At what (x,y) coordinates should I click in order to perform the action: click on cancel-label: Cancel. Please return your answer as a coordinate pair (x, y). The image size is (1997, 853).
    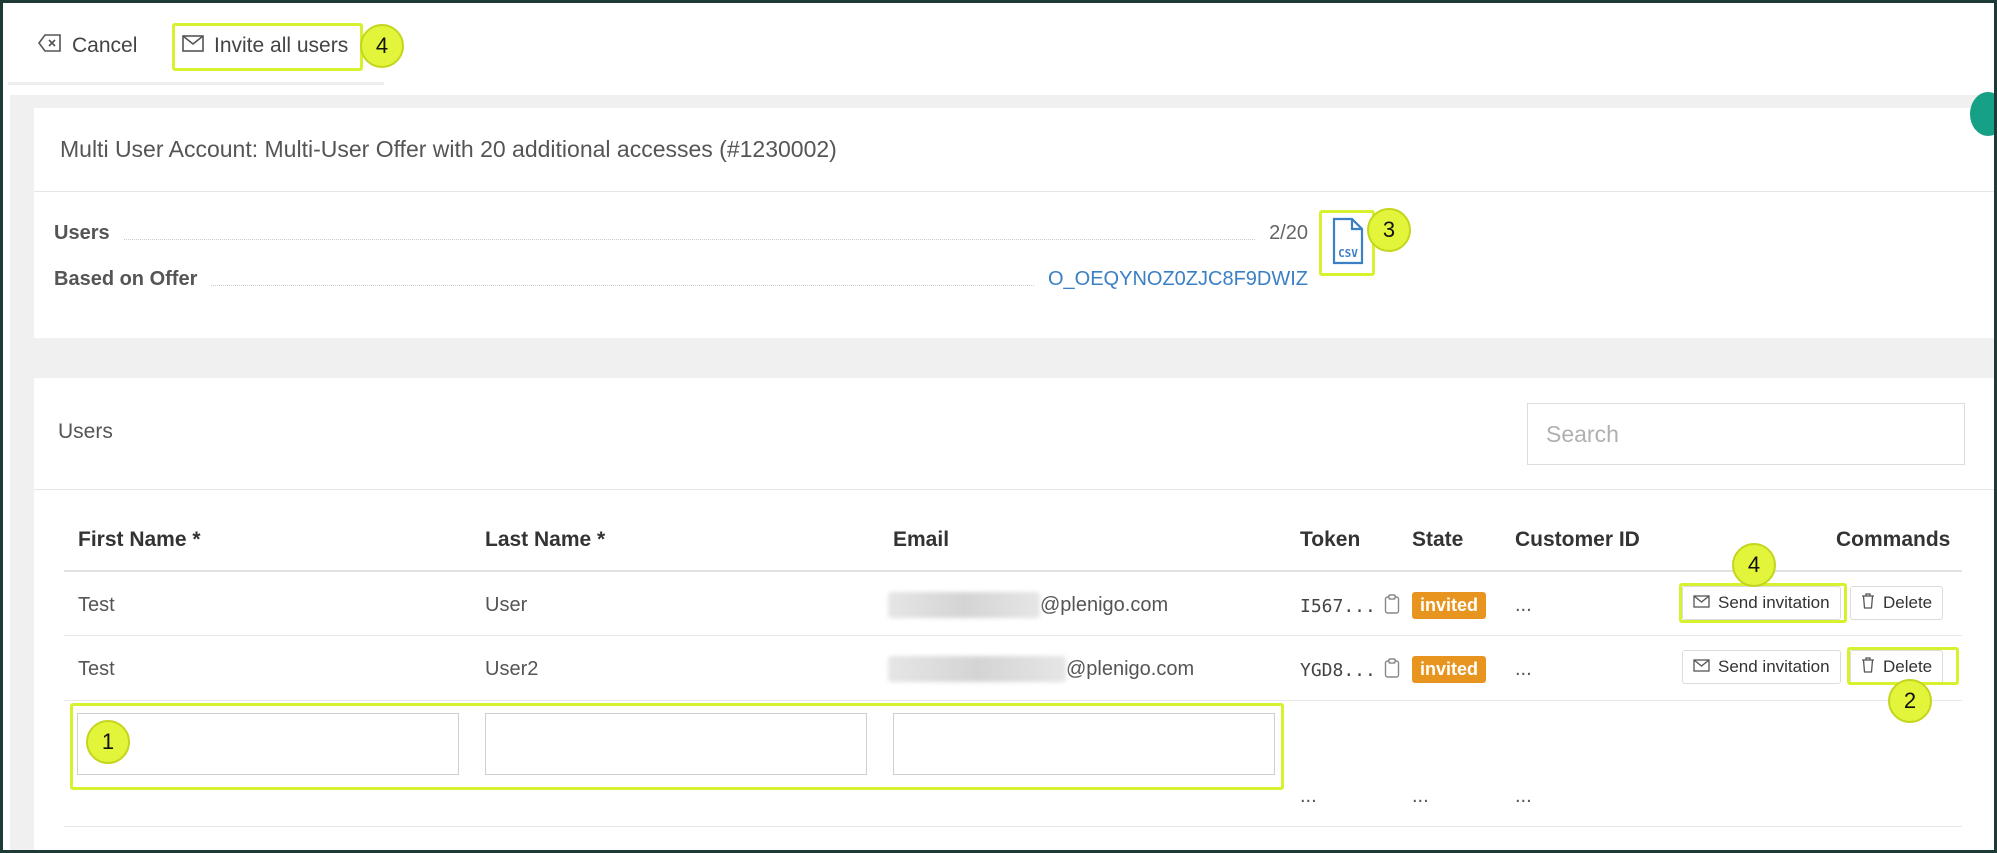
    Looking at the image, I should click on (105, 45).